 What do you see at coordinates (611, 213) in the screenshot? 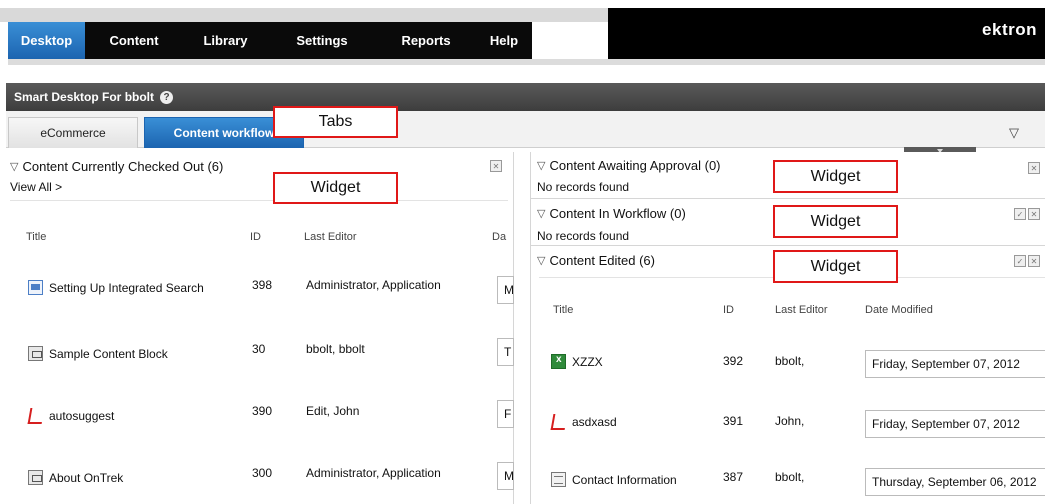
I see `widget-title-workflow: ▽ Content In Workflow (0)` at bounding box center [611, 213].